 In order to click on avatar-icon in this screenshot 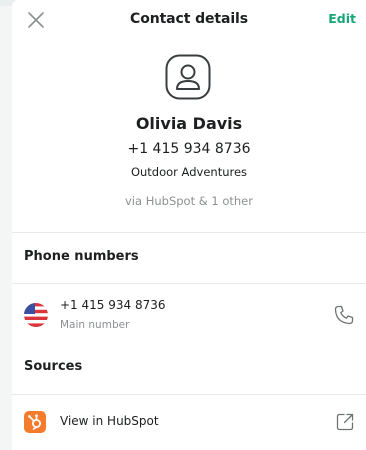, I will do `click(188, 77)`.